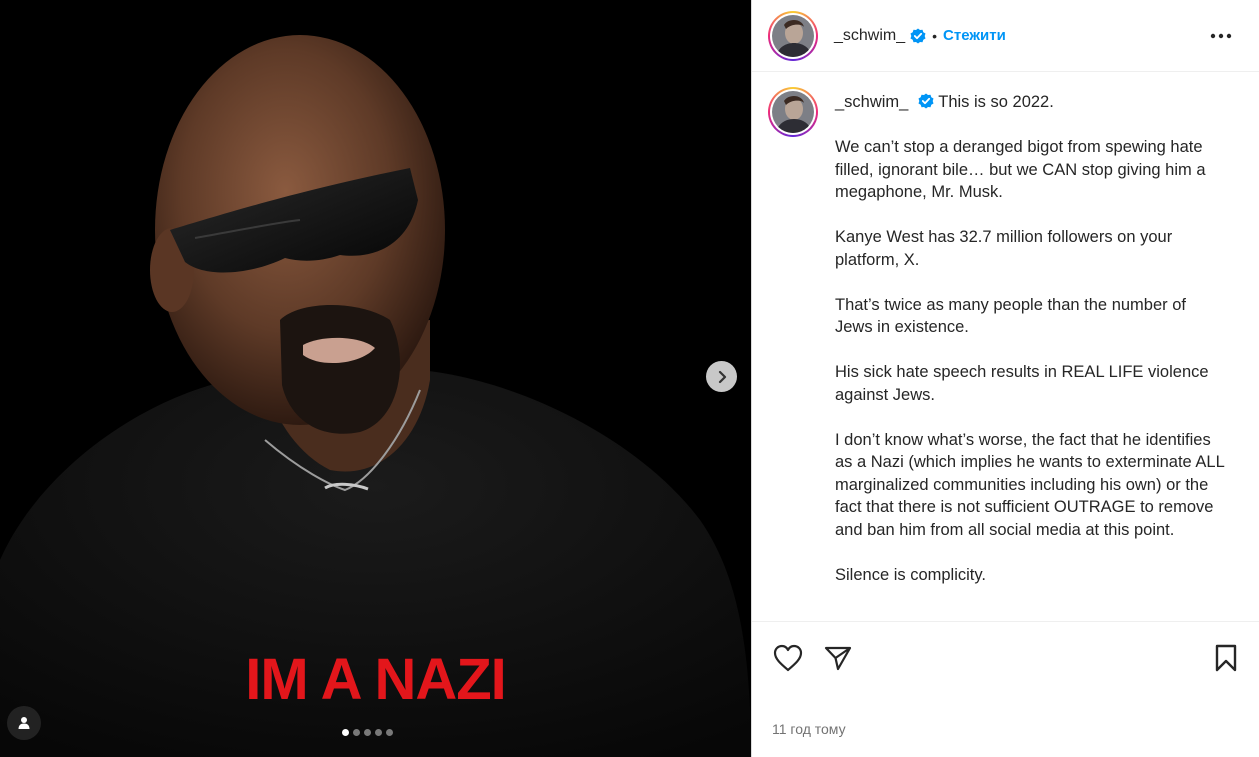  Describe the element at coordinates (974, 35) in the screenshot. I see `follow-button: Стежити` at that location.